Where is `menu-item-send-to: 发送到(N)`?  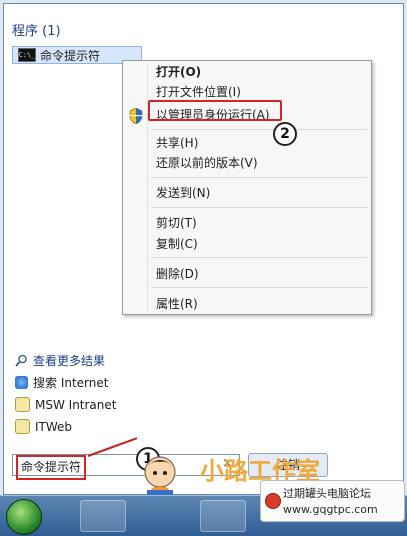 menu-item-send-to: 发送到(N) is located at coordinates (183, 193).